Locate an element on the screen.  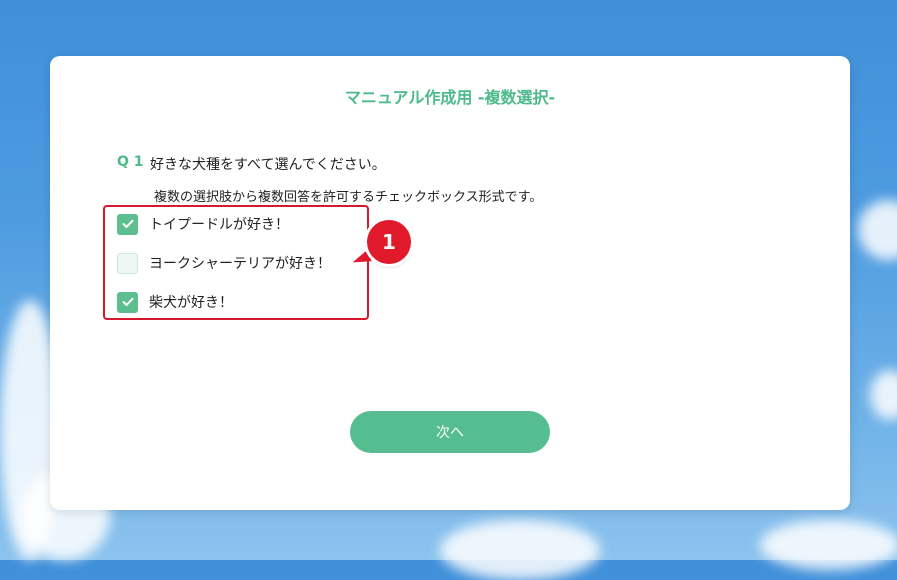
next-button: 次へ is located at coordinates (450, 432).